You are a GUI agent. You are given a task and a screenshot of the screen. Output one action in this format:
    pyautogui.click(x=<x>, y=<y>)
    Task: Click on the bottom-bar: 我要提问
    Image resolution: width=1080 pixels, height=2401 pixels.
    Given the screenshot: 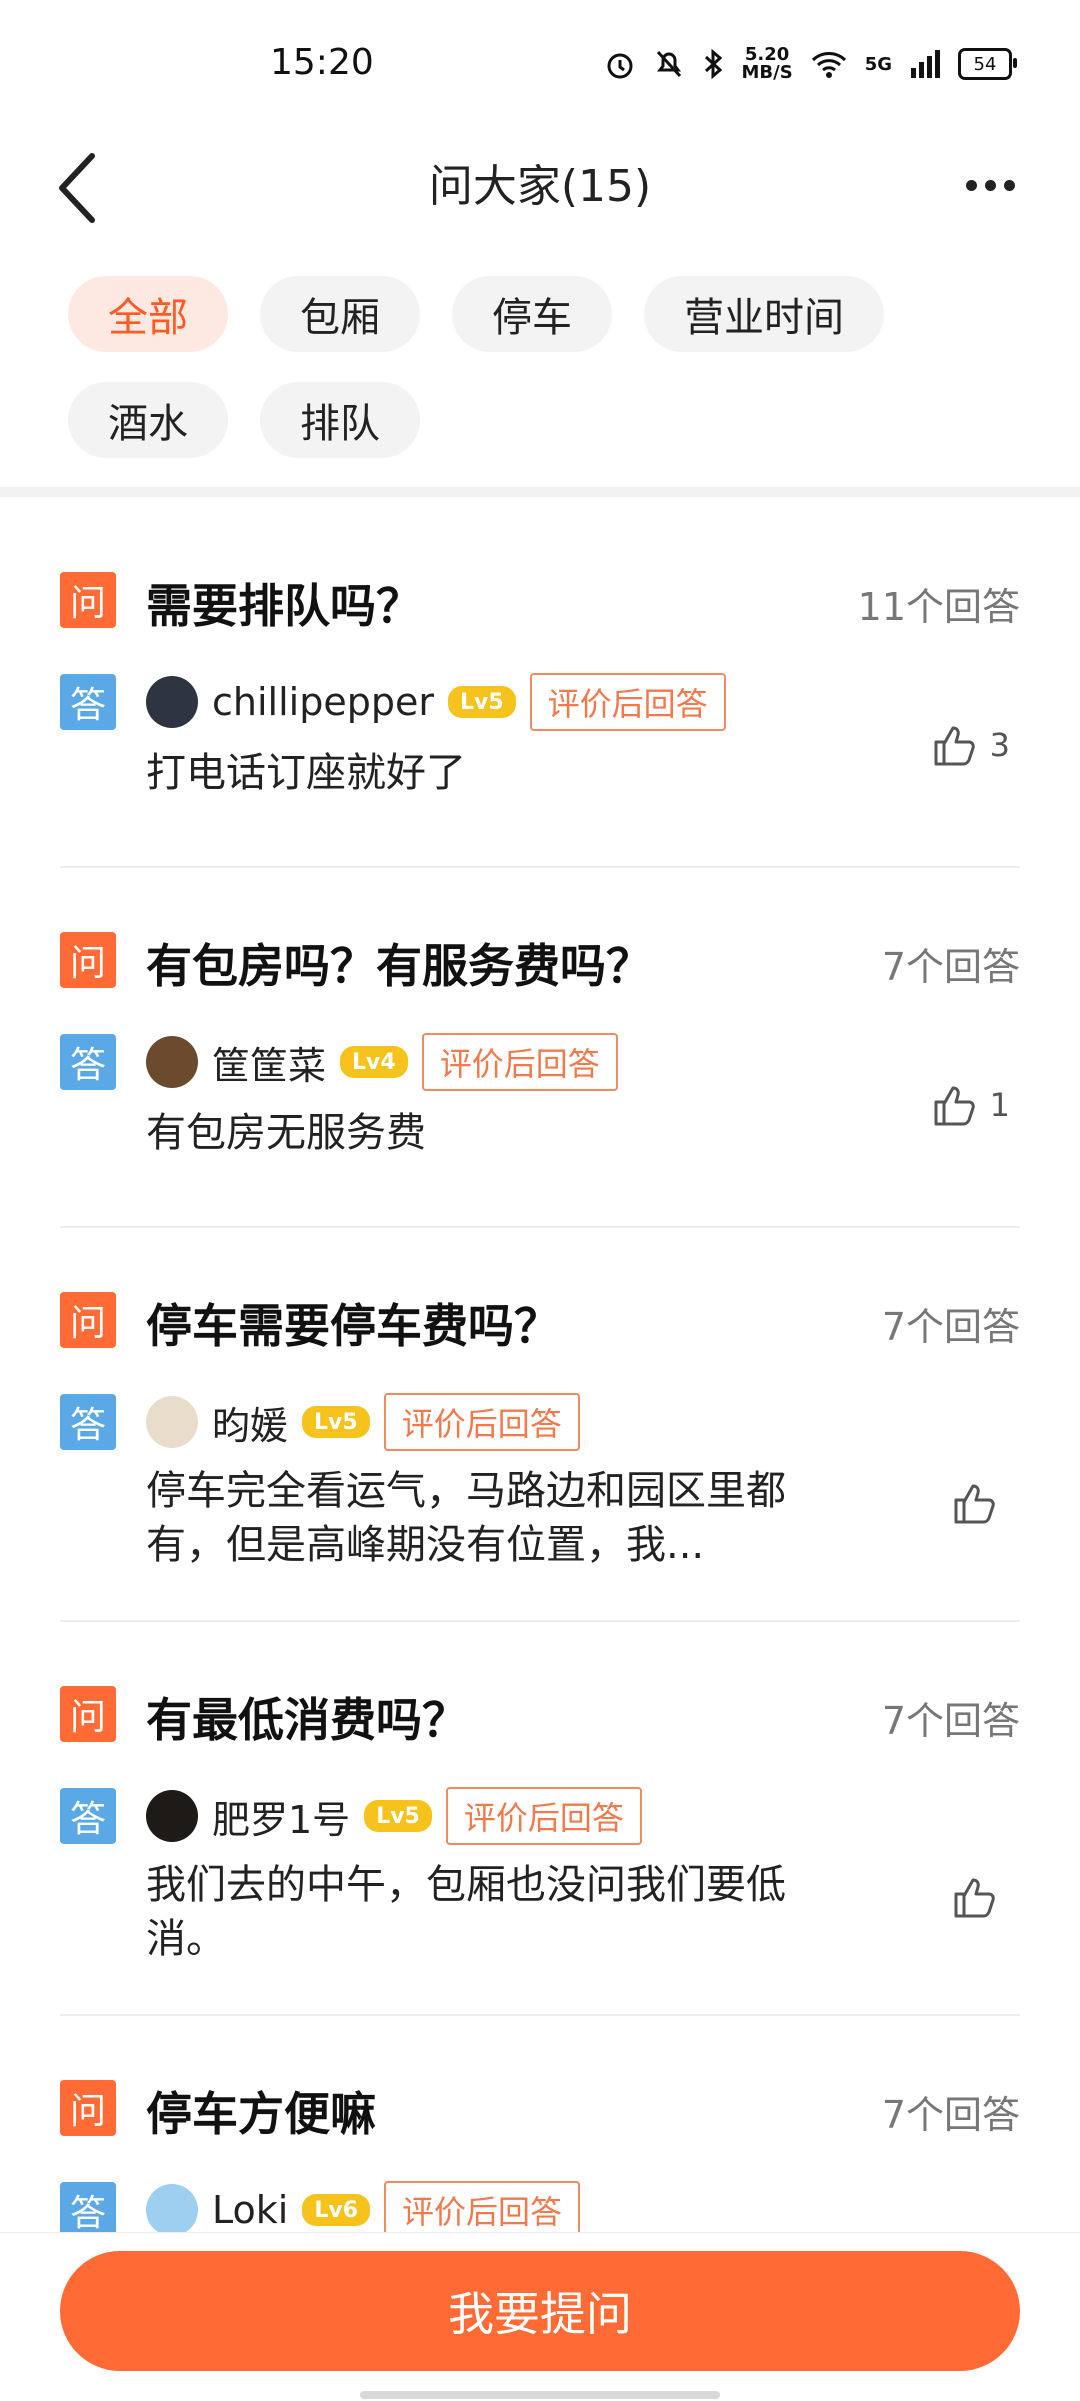 What is the action you would take?
    pyautogui.click(x=540, y=2316)
    